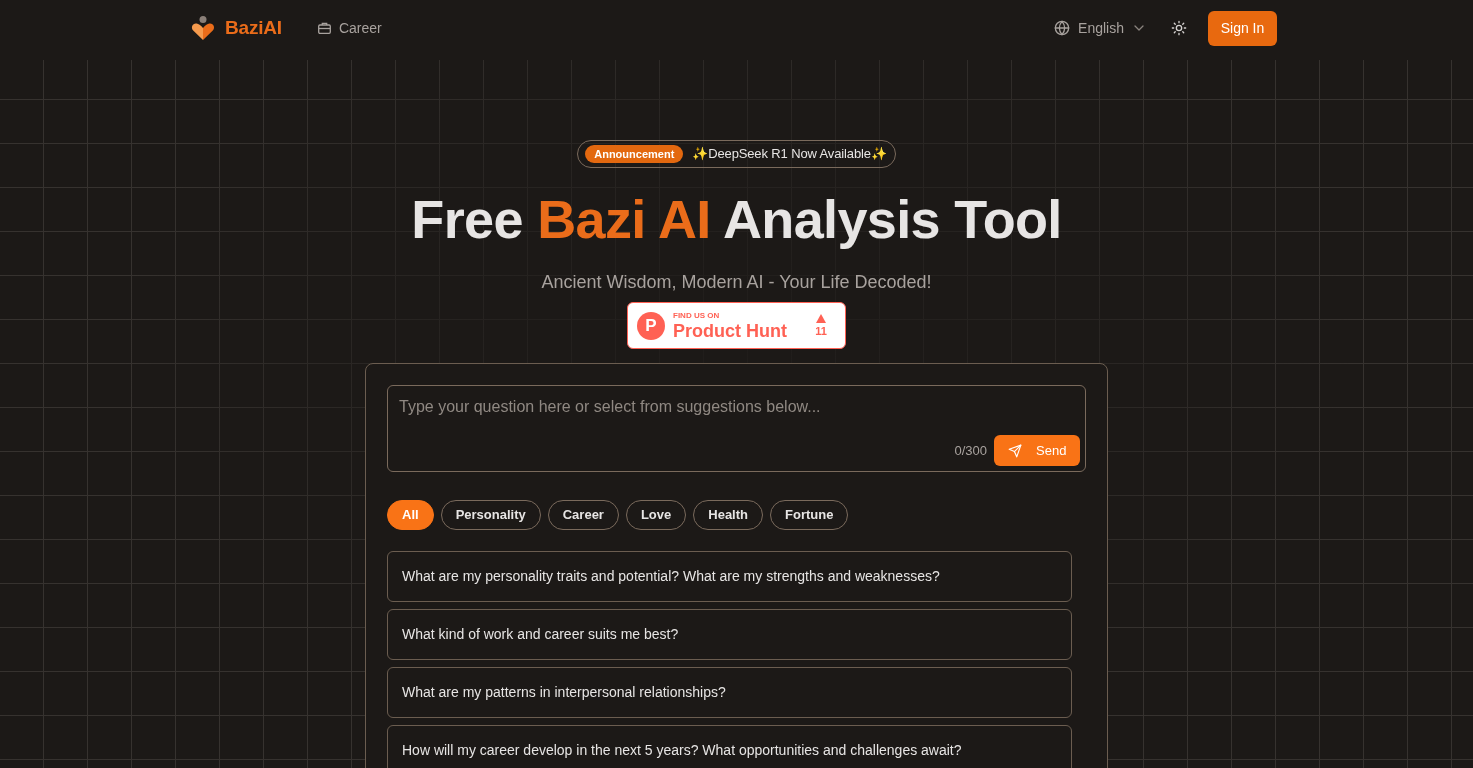 Image resolution: width=1473 pixels, height=768 pixels. What do you see at coordinates (821, 331) in the screenshot?
I see `vote-count: 11` at bounding box center [821, 331].